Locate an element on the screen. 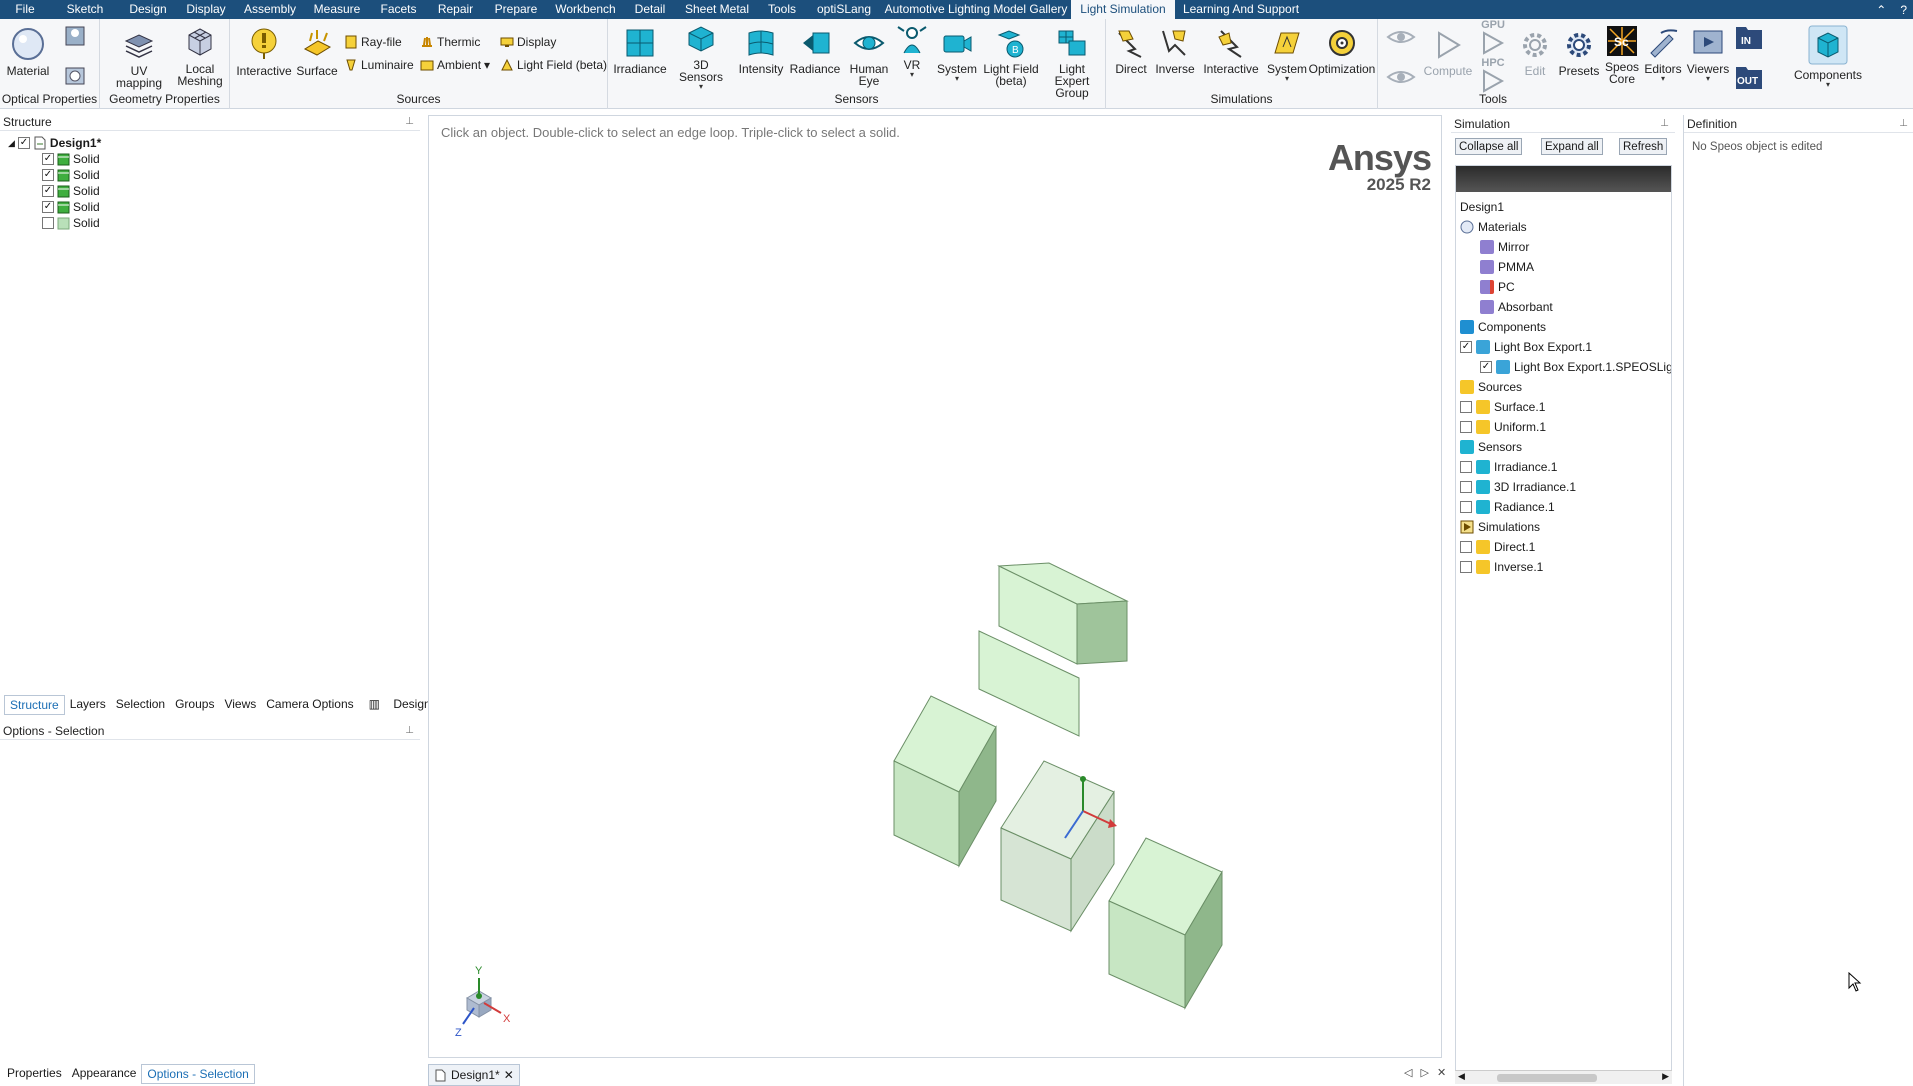 Image resolution: width=1913 pixels, height=1086 pixels. menu-learning-support: Learning And Support is located at coordinates (1241, 9).